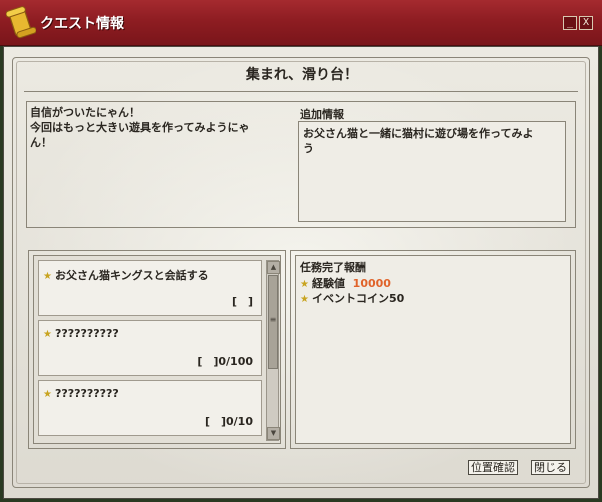  I want to click on objective-progress: [ ]0/10, so click(228, 421).